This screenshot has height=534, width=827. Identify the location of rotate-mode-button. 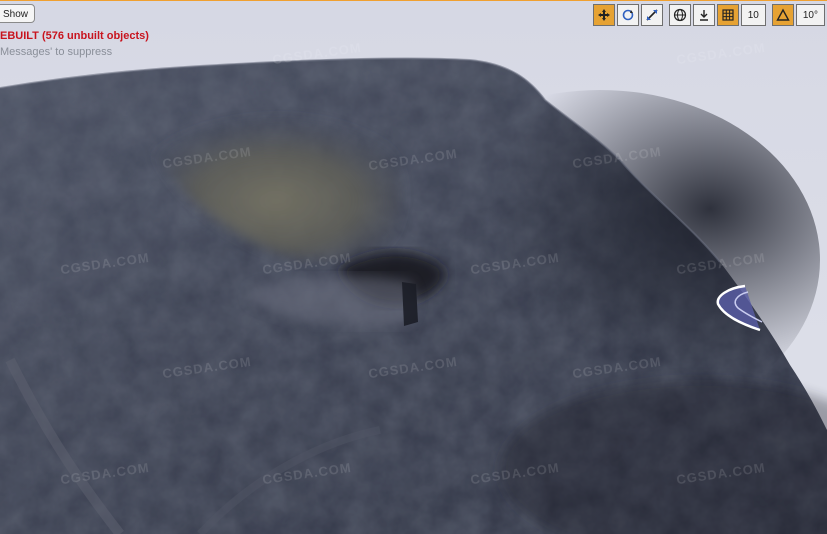
(627, 15).